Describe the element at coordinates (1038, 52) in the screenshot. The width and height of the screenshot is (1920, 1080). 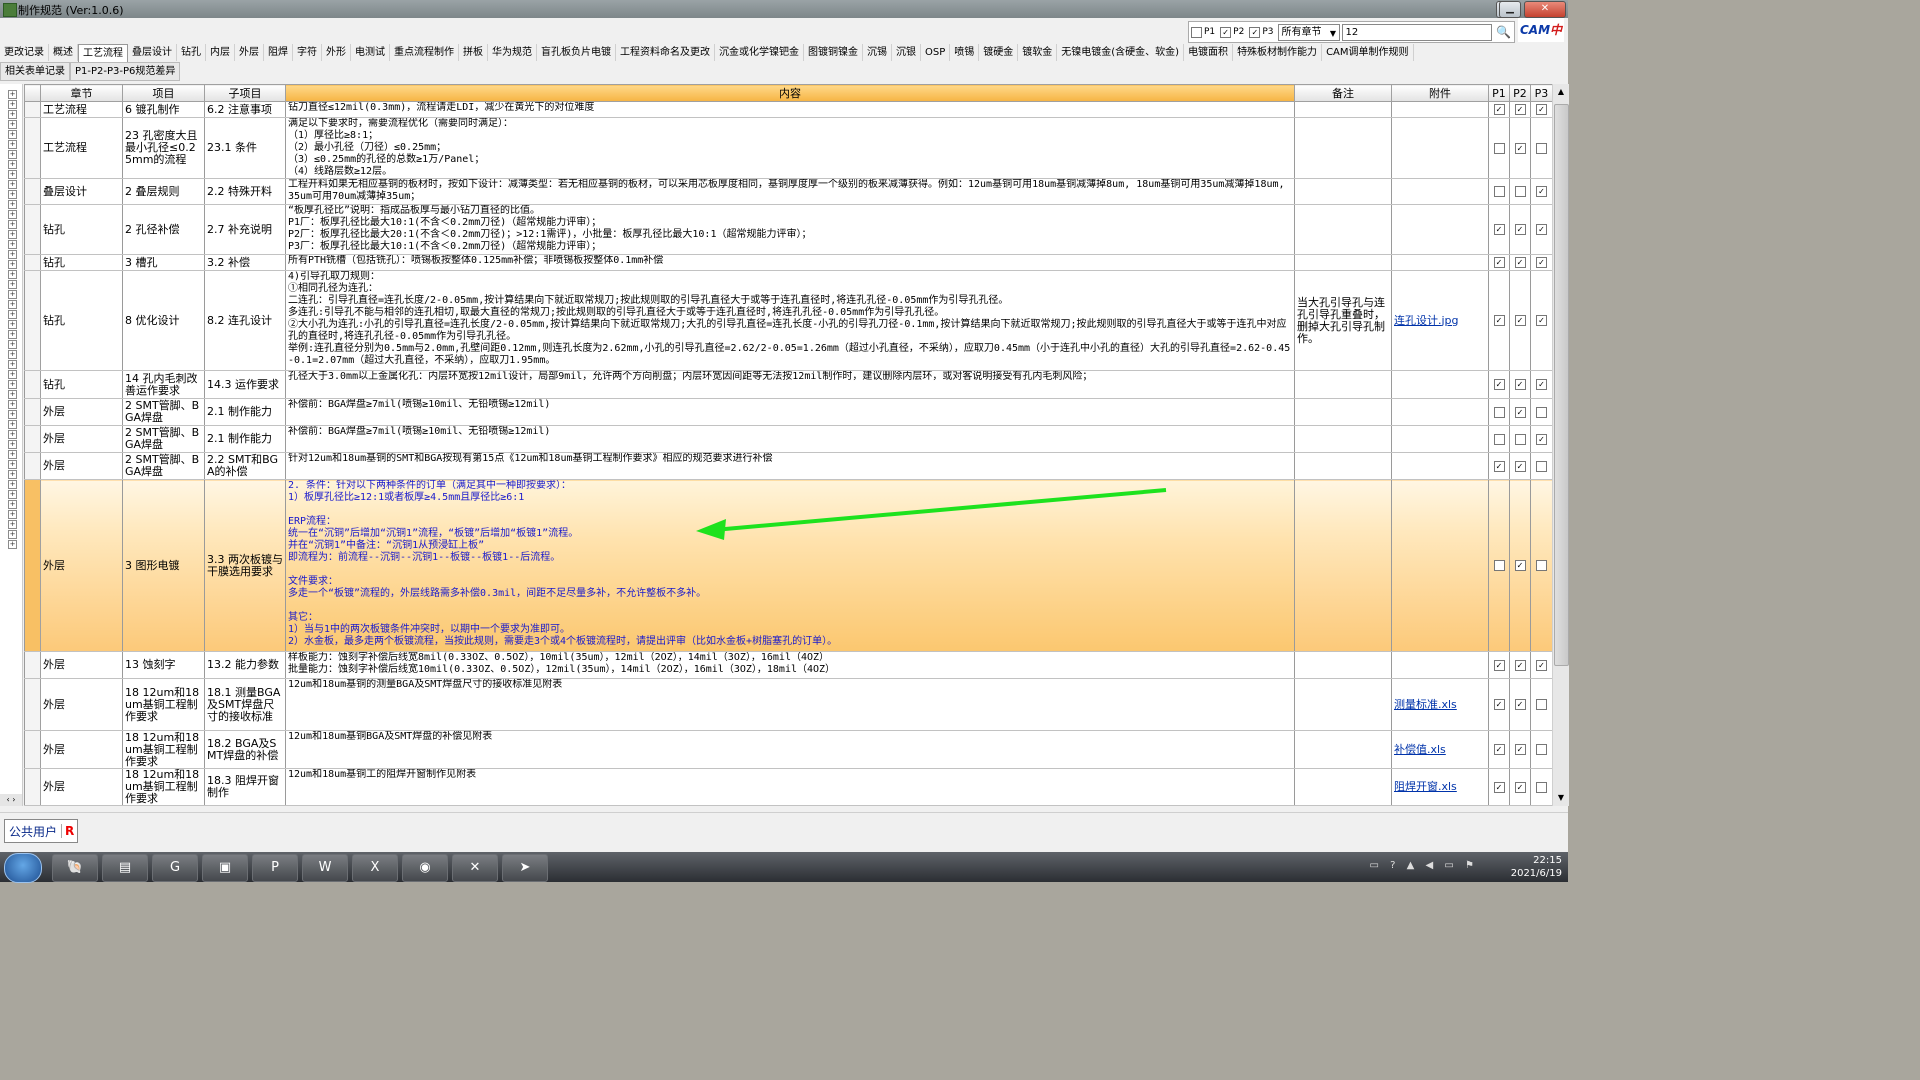
I see `tab-23: 镀软金` at that location.